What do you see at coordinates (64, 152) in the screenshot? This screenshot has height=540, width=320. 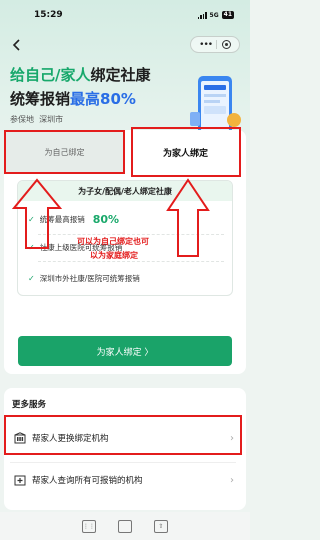 I see `tab-bind-self: 为自己绑定` at bounding box center [64, 152].